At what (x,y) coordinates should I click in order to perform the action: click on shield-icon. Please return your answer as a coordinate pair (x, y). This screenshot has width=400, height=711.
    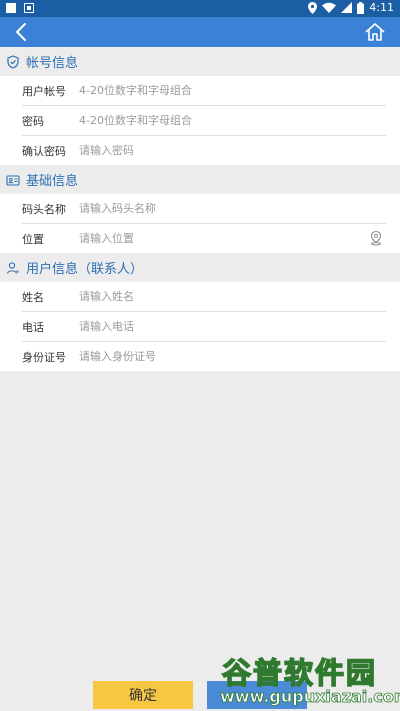
    Looking at the image, I should click on (13, 61).